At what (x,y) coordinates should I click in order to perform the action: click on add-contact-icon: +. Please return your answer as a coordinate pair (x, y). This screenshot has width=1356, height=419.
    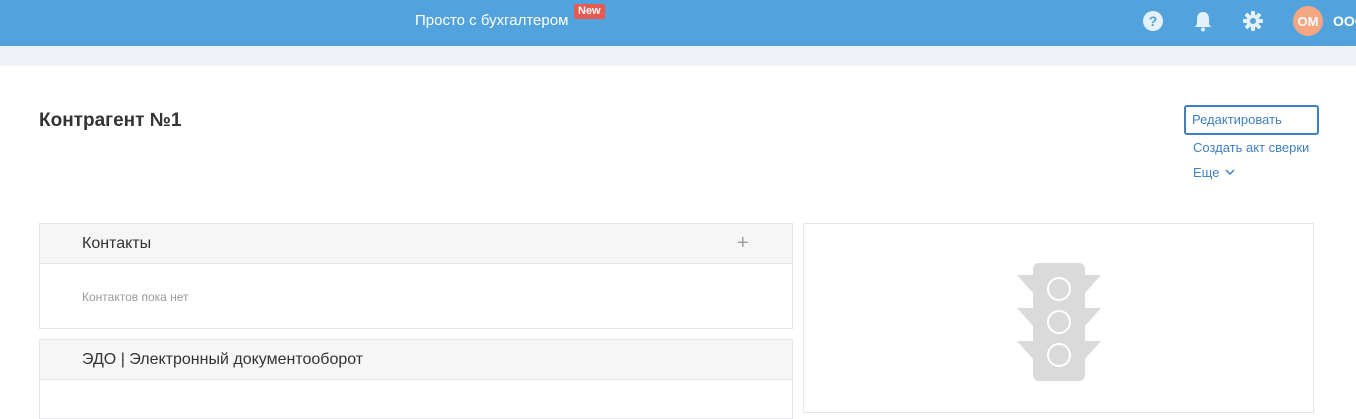
    Looking at the image, I should click on (744, 243).